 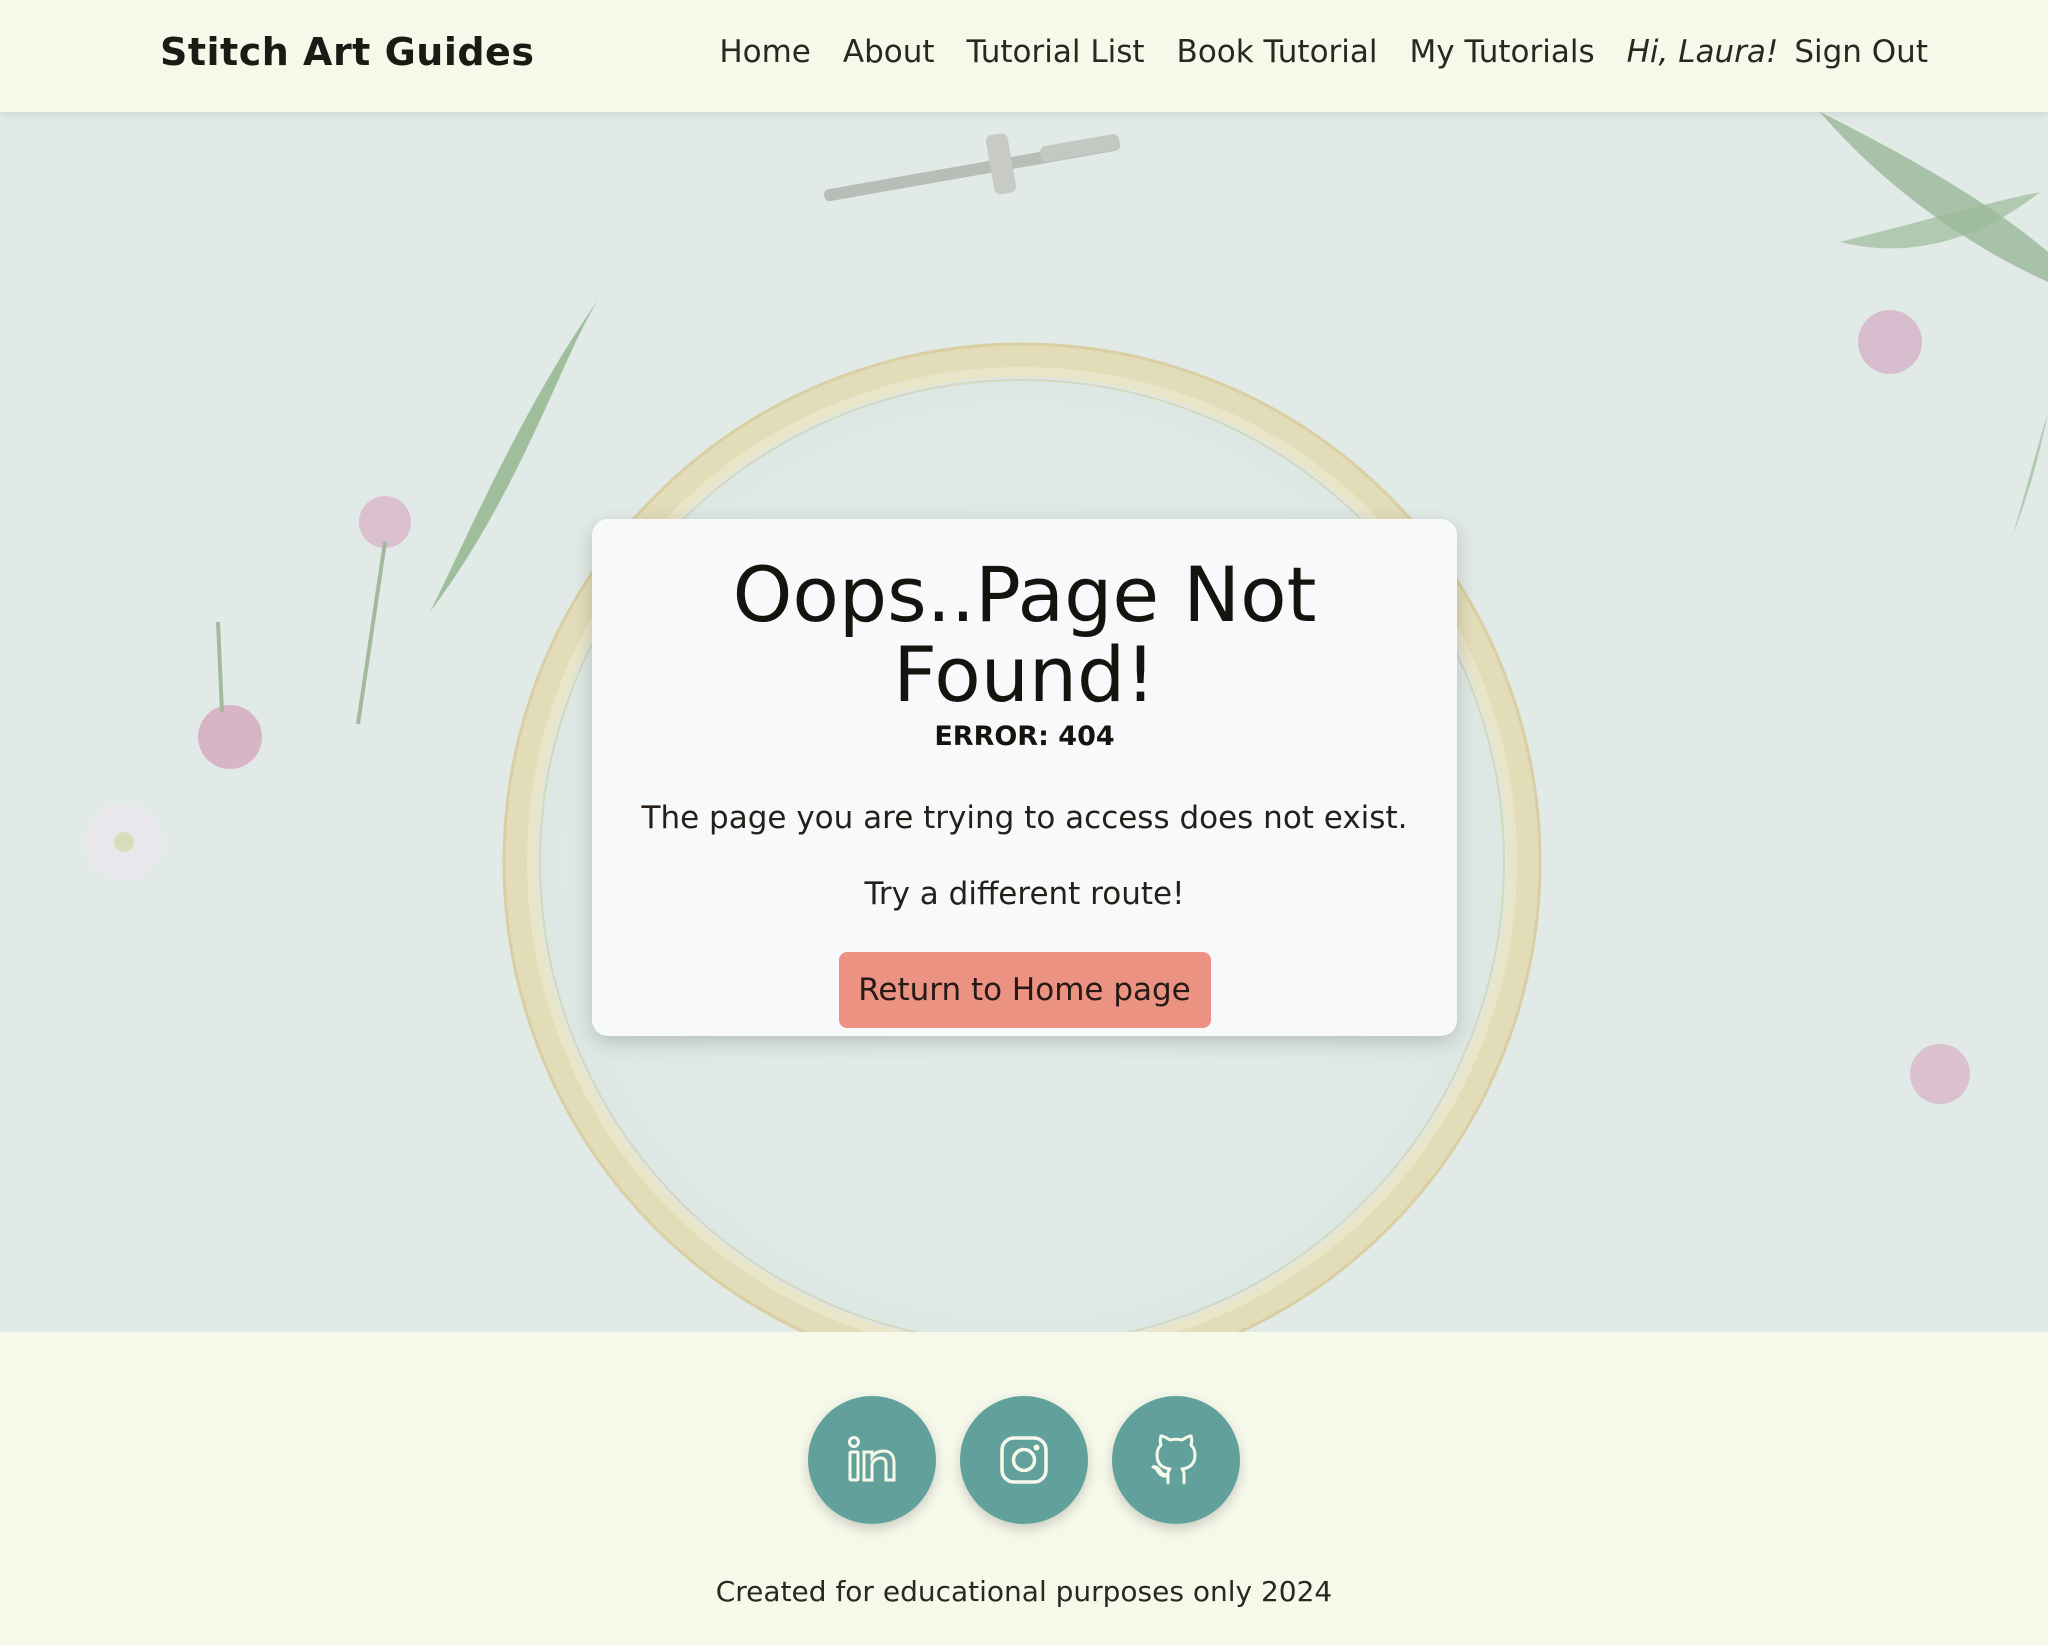 I want to click on nav-home: Home, so click(x=765, y=52).